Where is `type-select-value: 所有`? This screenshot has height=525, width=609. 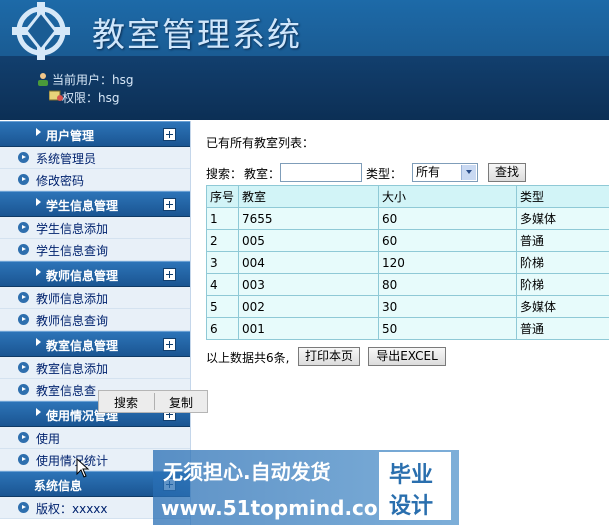
type-select-value: 所有 is located at coordinates (428, 172).